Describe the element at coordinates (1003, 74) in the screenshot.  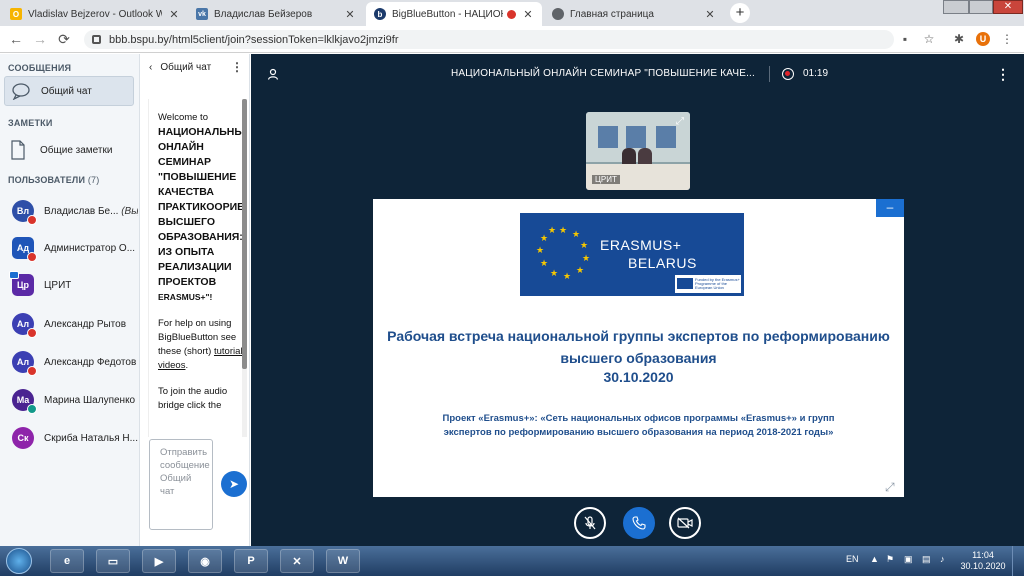
I see `options-menu-icon: ⋮` at that location.